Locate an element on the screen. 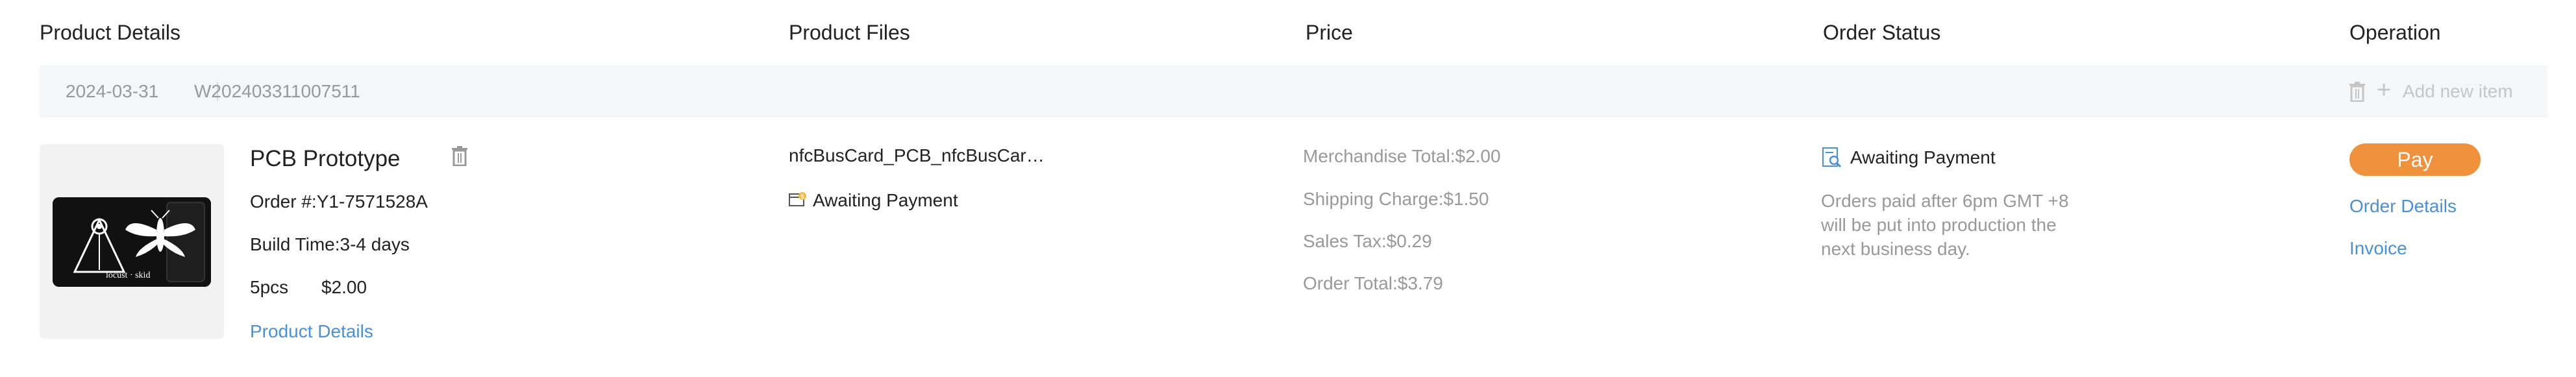 The width and height of the screenshot is (2576, 377). product-image: locust · skid is located at coordinates (132, 241).